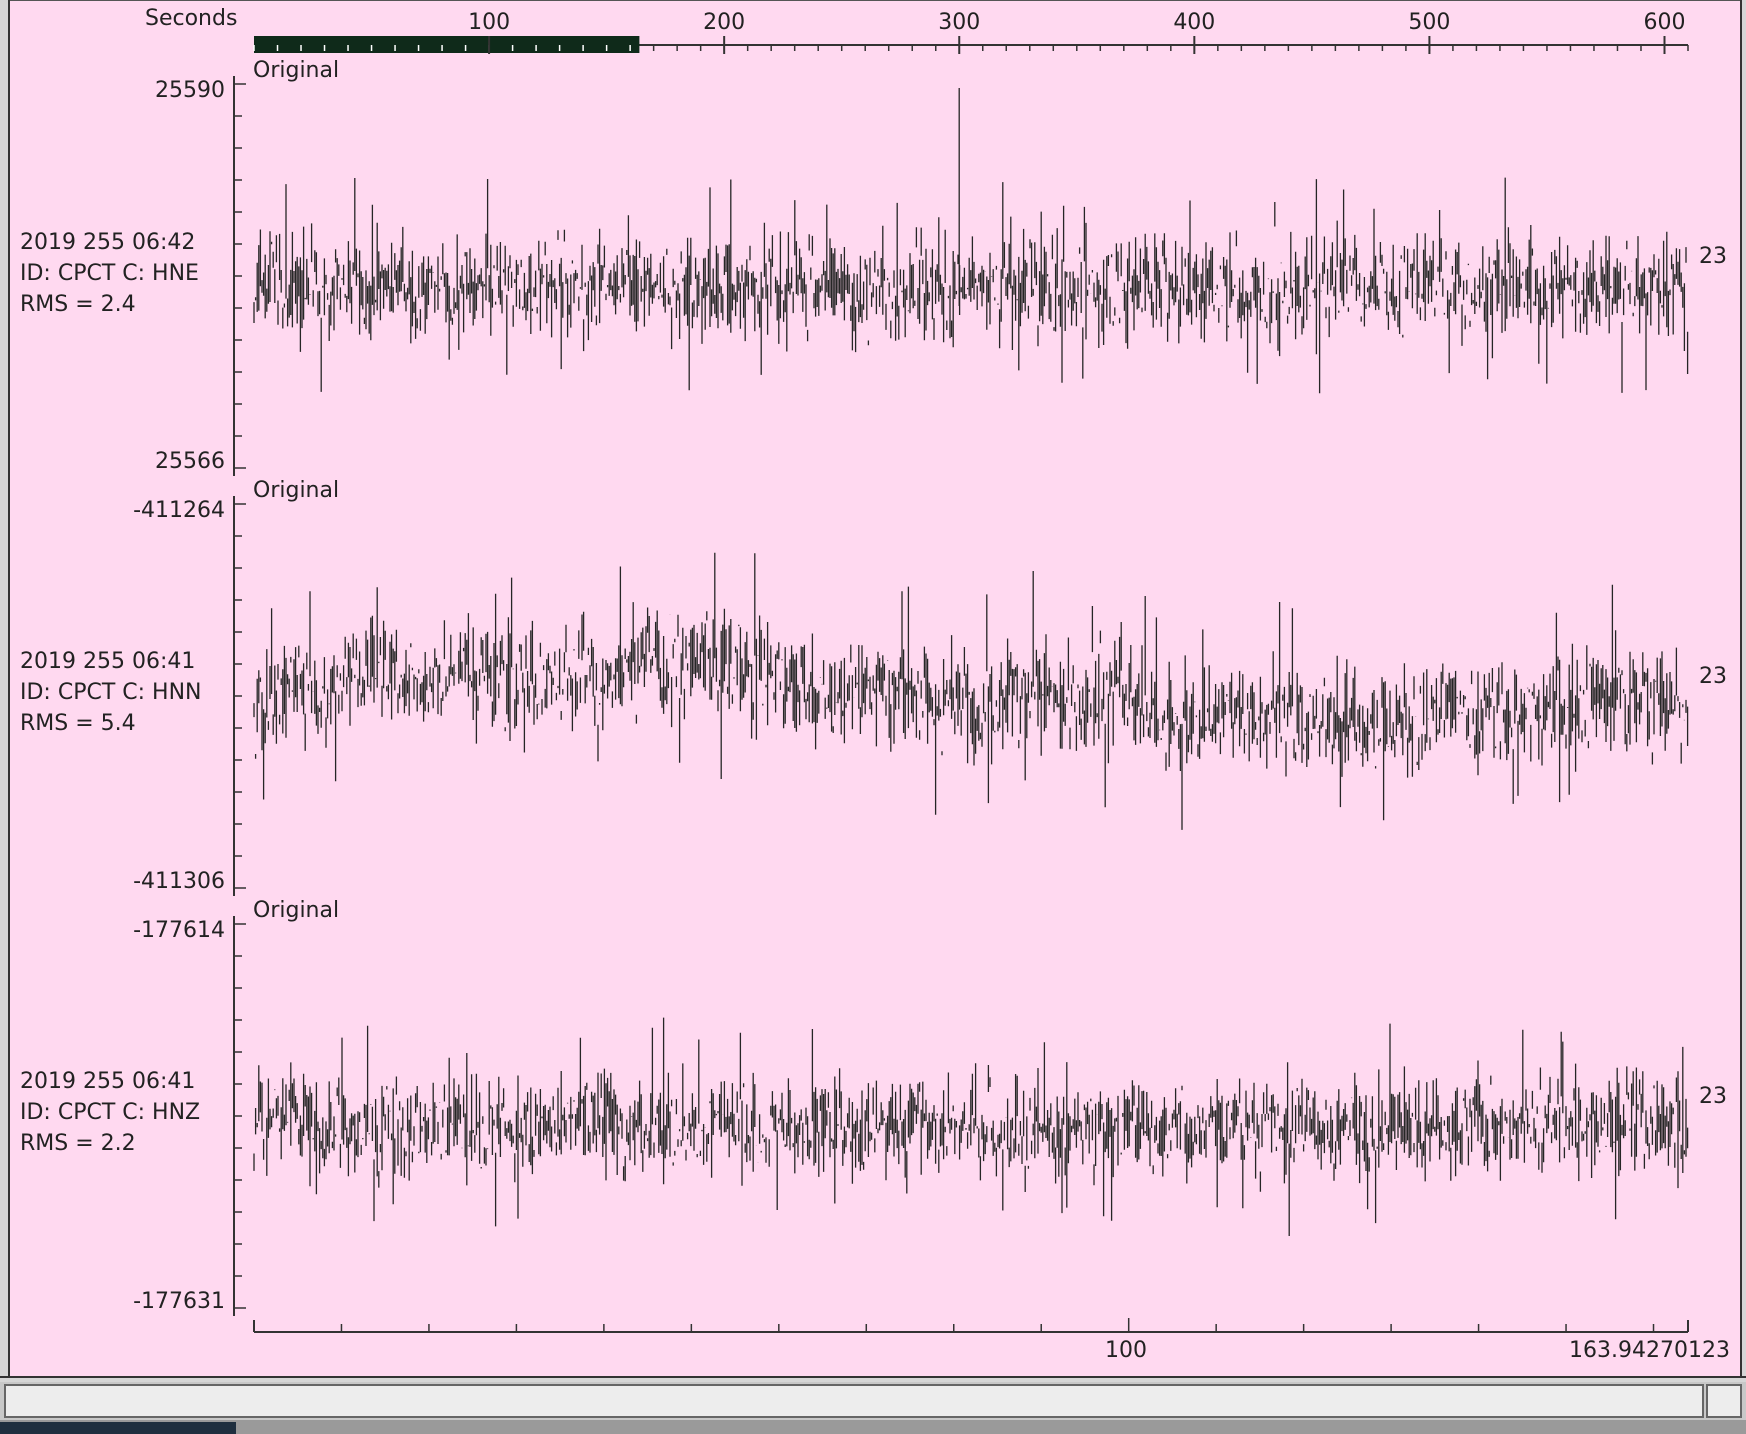 The height and width of the screenshot is (1434, 1746). What do you see at coordinates (489, 22) in the screenshot?
I see `top-axis-tick-label: 100` at bounding box center [489, 22].